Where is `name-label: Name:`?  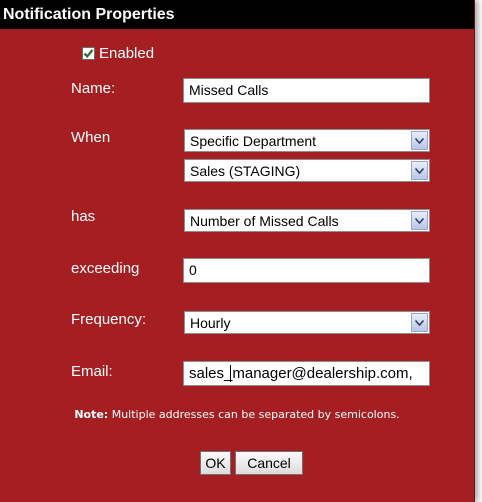
name-label: Name: is located at coordinates (93, 88).